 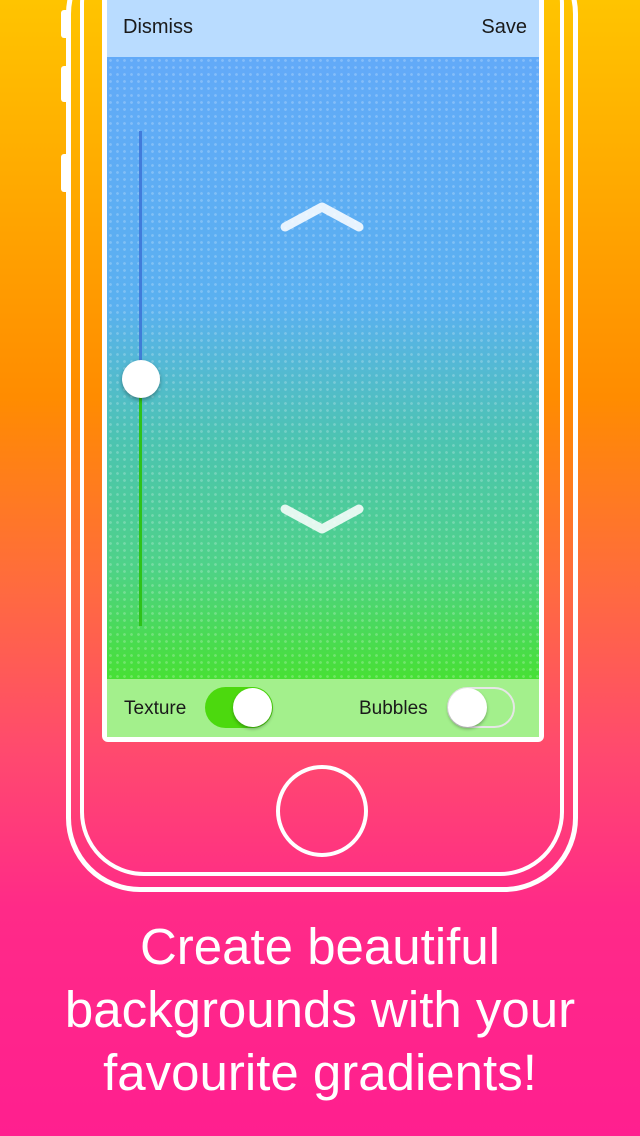 I want to click on slider-track-lower, so click(x=140, y=503).